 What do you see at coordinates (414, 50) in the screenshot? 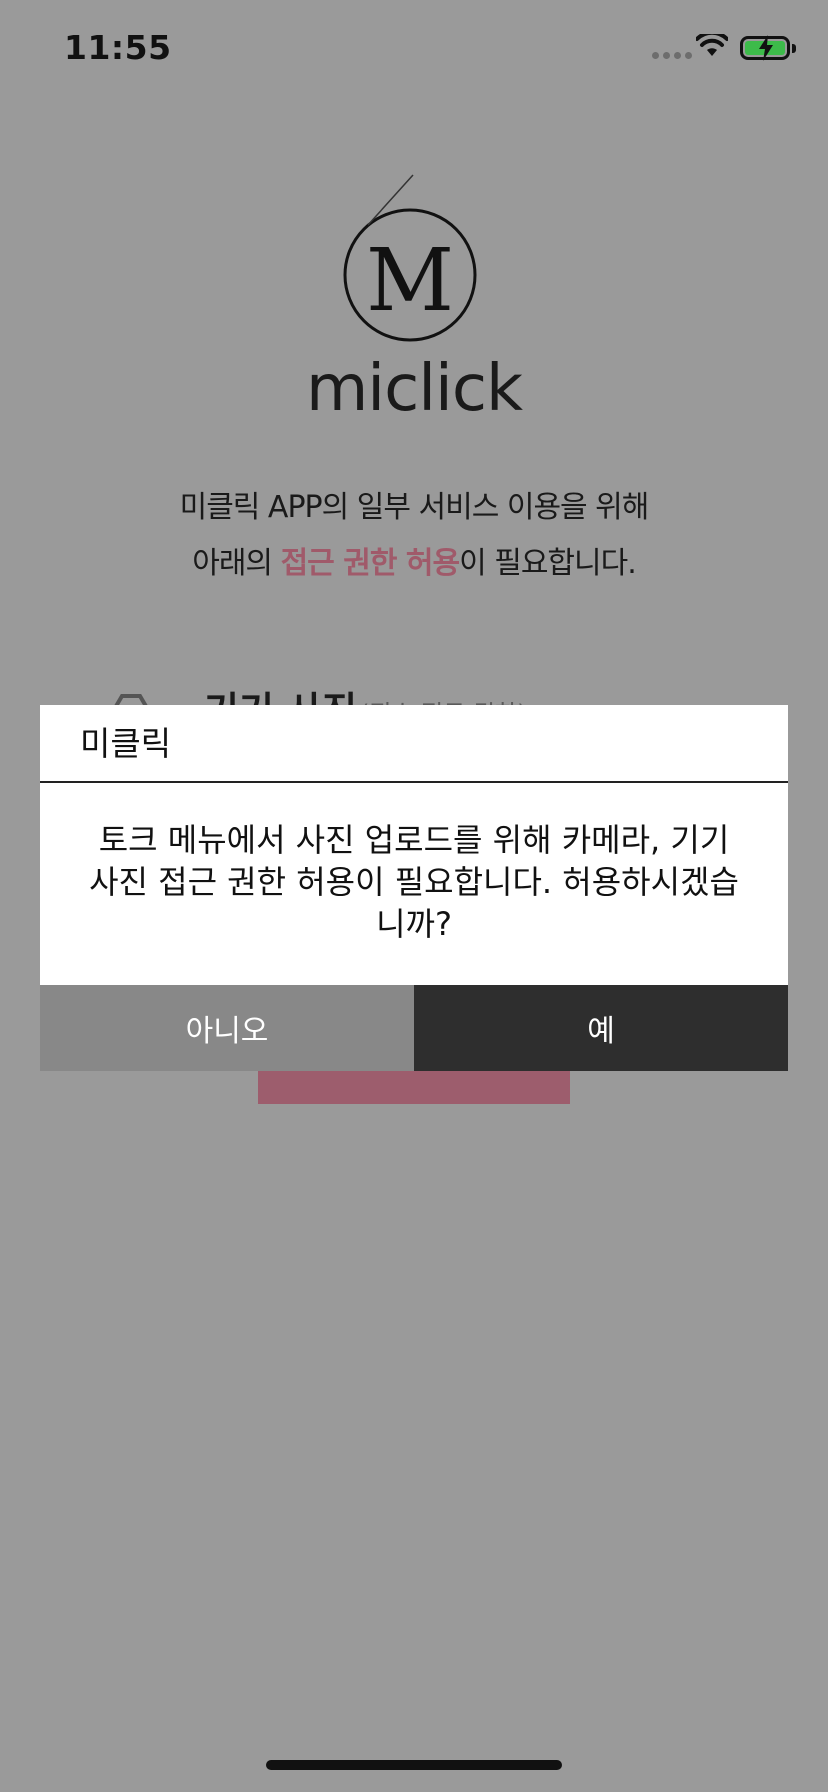
I see `status-bar: 11:55` at bounding box center [414, 50].